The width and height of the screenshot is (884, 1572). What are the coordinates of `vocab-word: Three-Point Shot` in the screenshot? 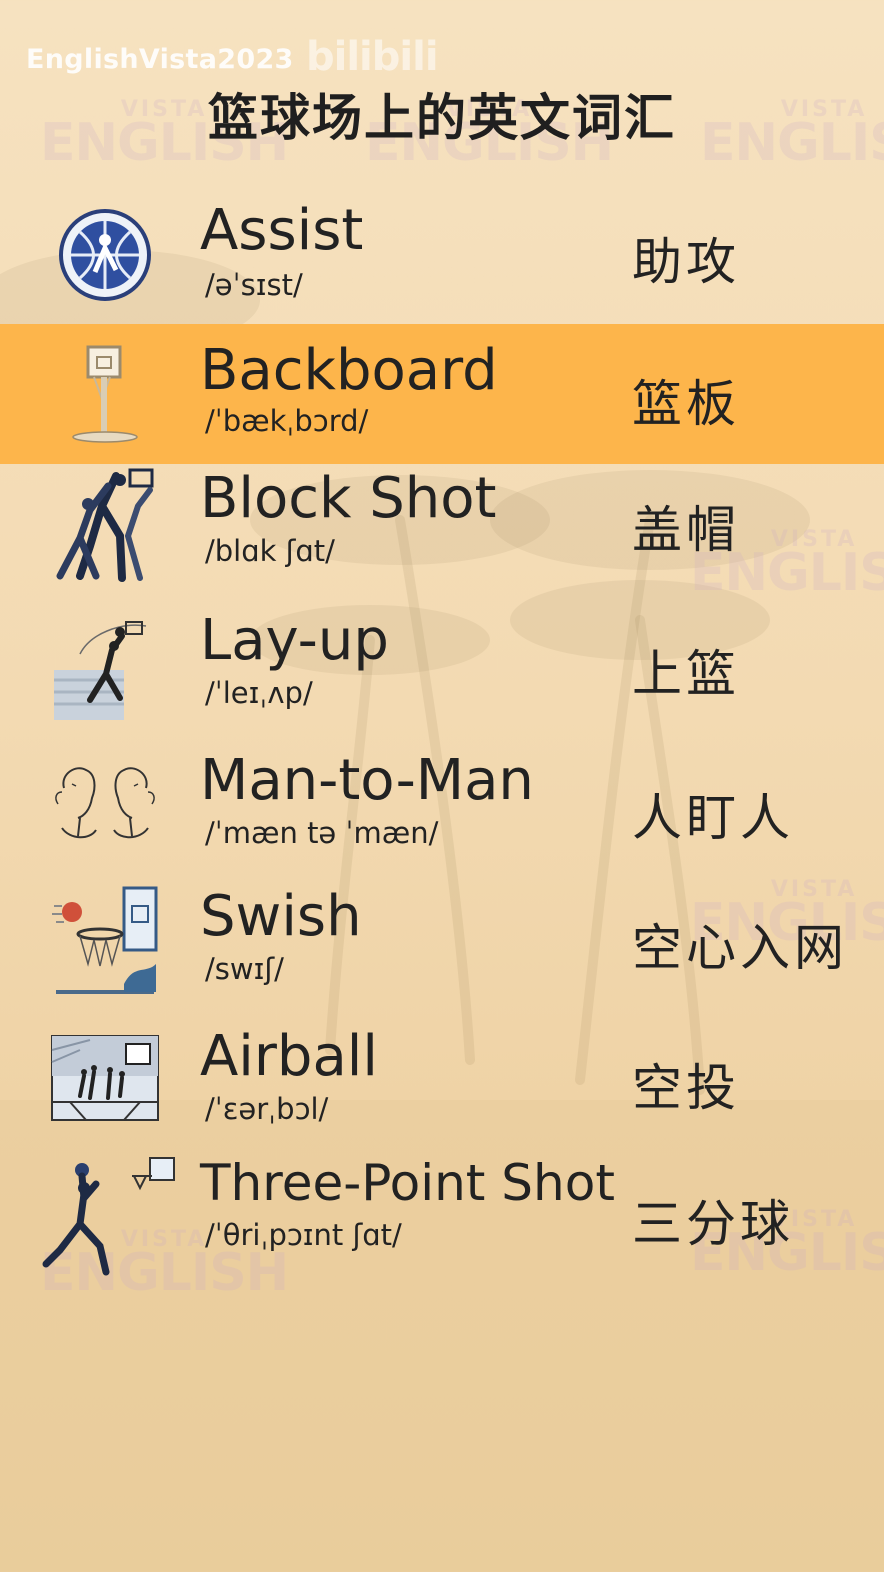 It's located at (407, 1183).